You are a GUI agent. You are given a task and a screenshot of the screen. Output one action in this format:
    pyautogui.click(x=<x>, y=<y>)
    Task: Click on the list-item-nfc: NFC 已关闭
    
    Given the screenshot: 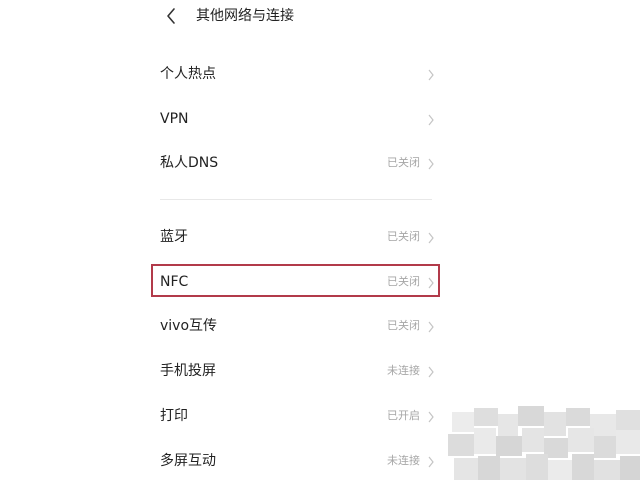 What is the action you would take?
    pyautogui.click(x=296, y=282)
    